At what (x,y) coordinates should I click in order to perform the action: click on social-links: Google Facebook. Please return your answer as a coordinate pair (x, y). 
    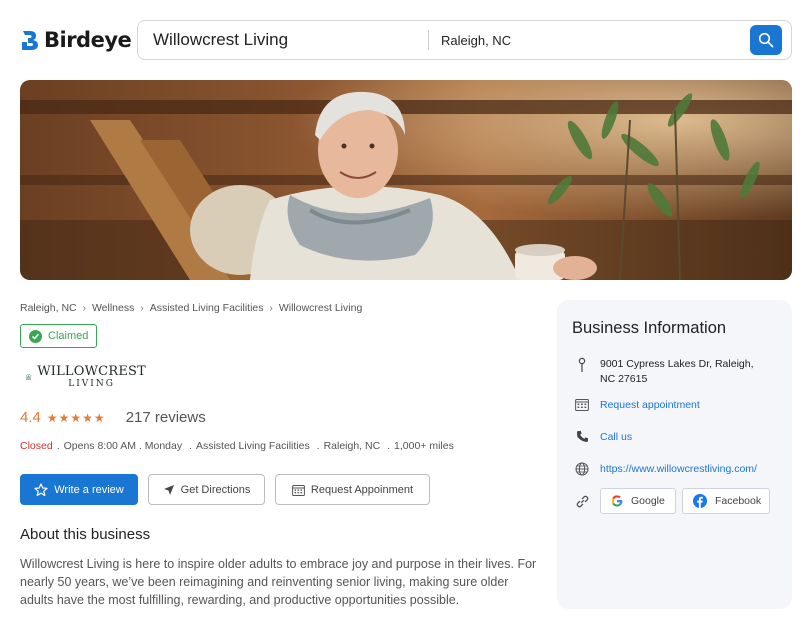
    Looking at the image, I should click on (688, 501).